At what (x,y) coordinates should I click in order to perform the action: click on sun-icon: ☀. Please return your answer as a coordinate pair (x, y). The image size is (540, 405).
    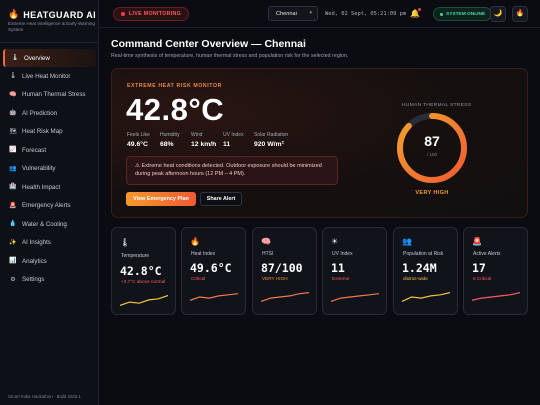
    Looking at the image, I should click on (335, 241).